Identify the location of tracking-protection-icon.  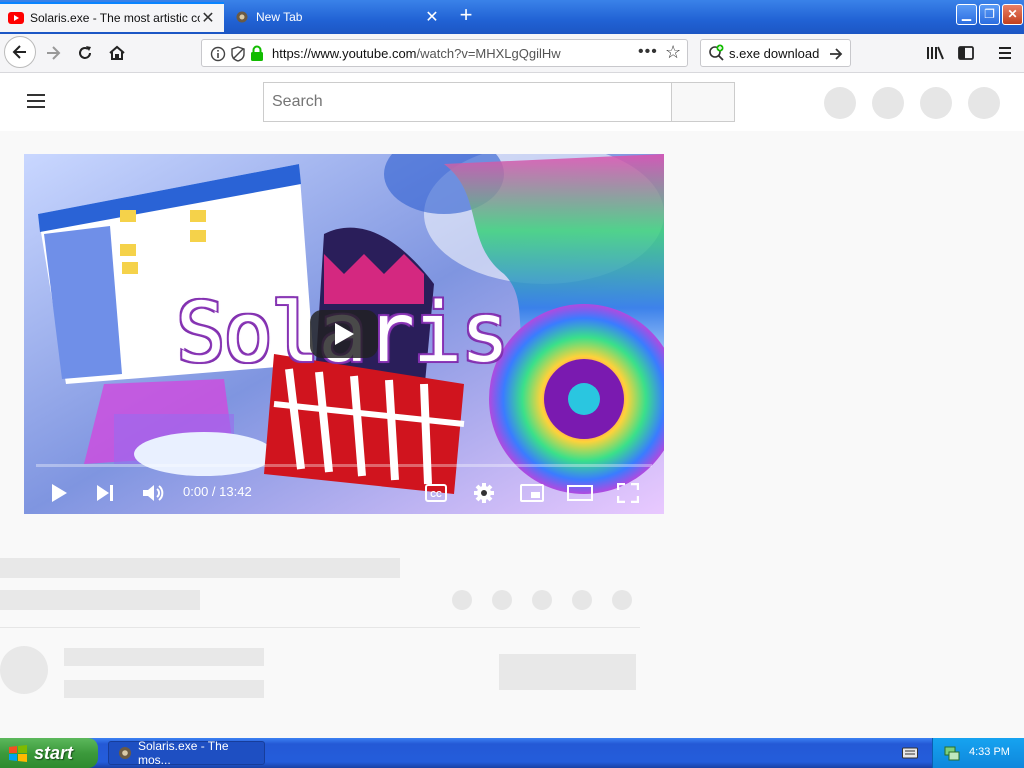
(238, 54).